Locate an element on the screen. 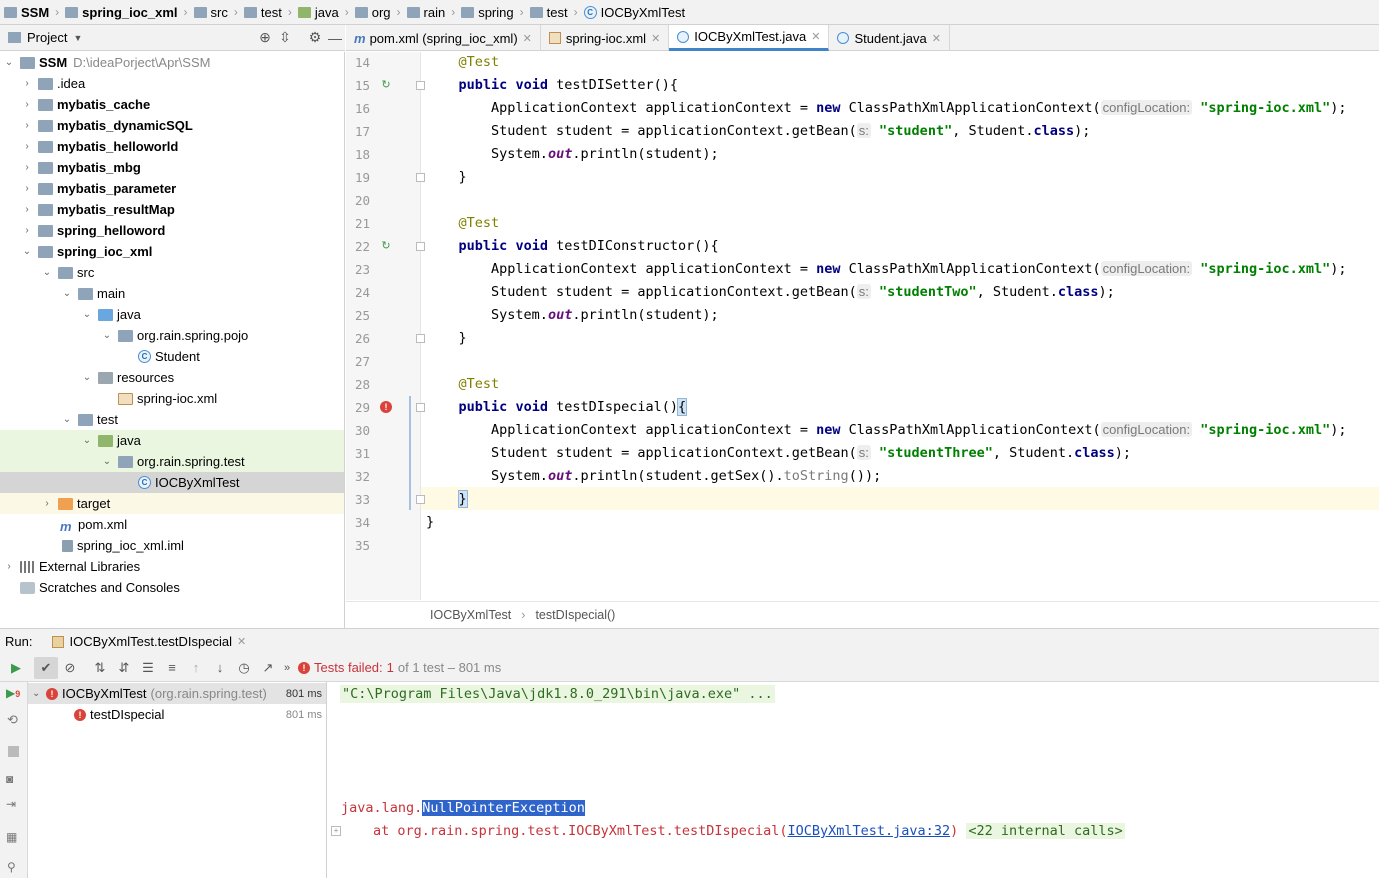  tree-node: spring_ioc_xml.iml is located at coordinates (172, 545).